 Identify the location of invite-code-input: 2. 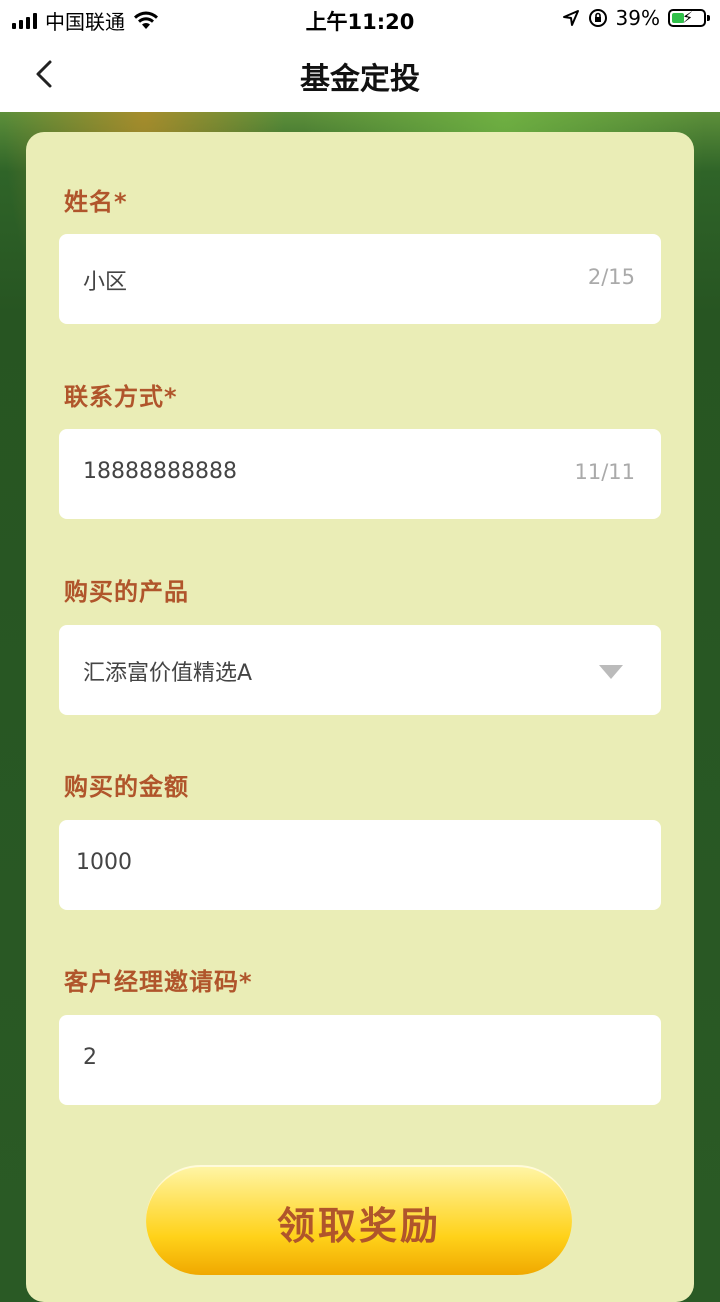
(360, 1060).